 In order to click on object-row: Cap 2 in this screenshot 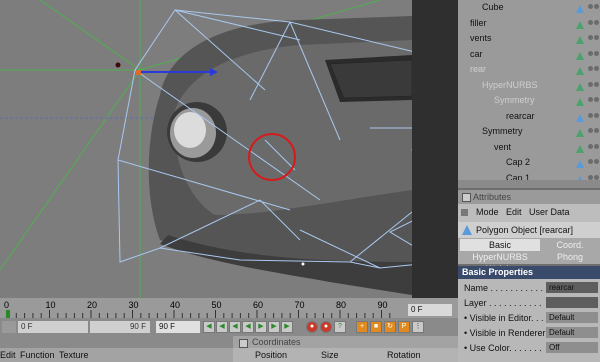, I will do `click(529, 163)`.